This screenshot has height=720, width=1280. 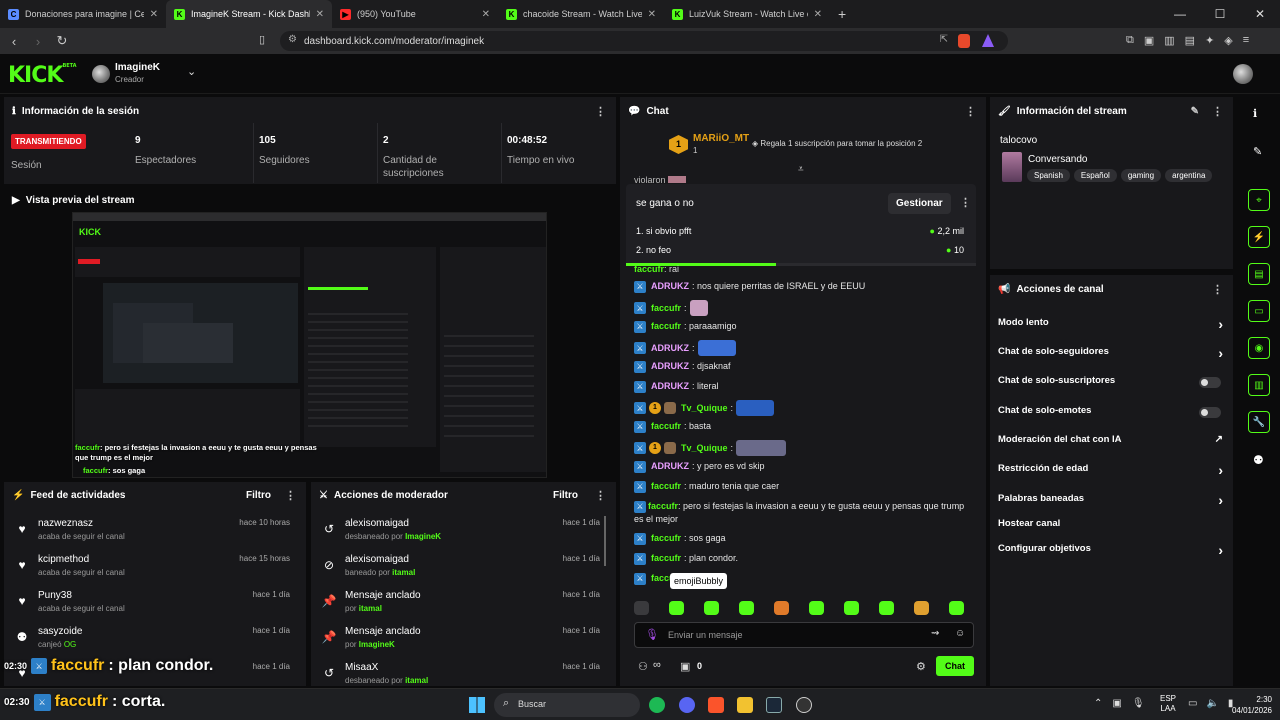 What do you see at coordinates (55, 595) in the screenshot?
I see `activity-user: Puny38` at bounding box center [55, 595].